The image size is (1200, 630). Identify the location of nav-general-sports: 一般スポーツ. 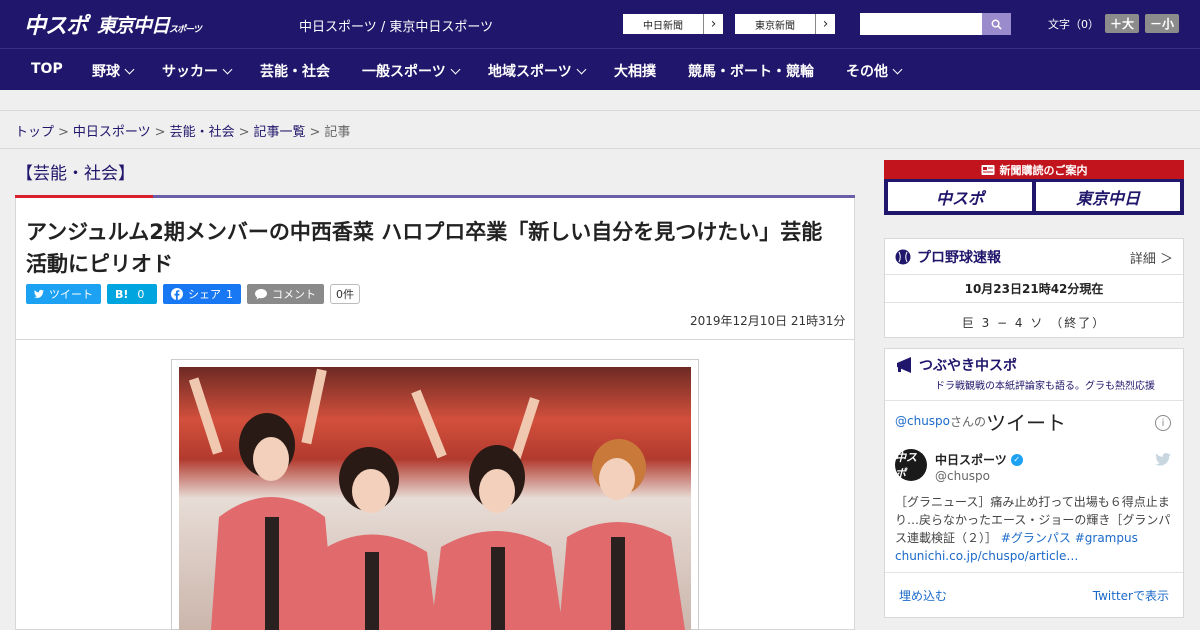
(411, 71).